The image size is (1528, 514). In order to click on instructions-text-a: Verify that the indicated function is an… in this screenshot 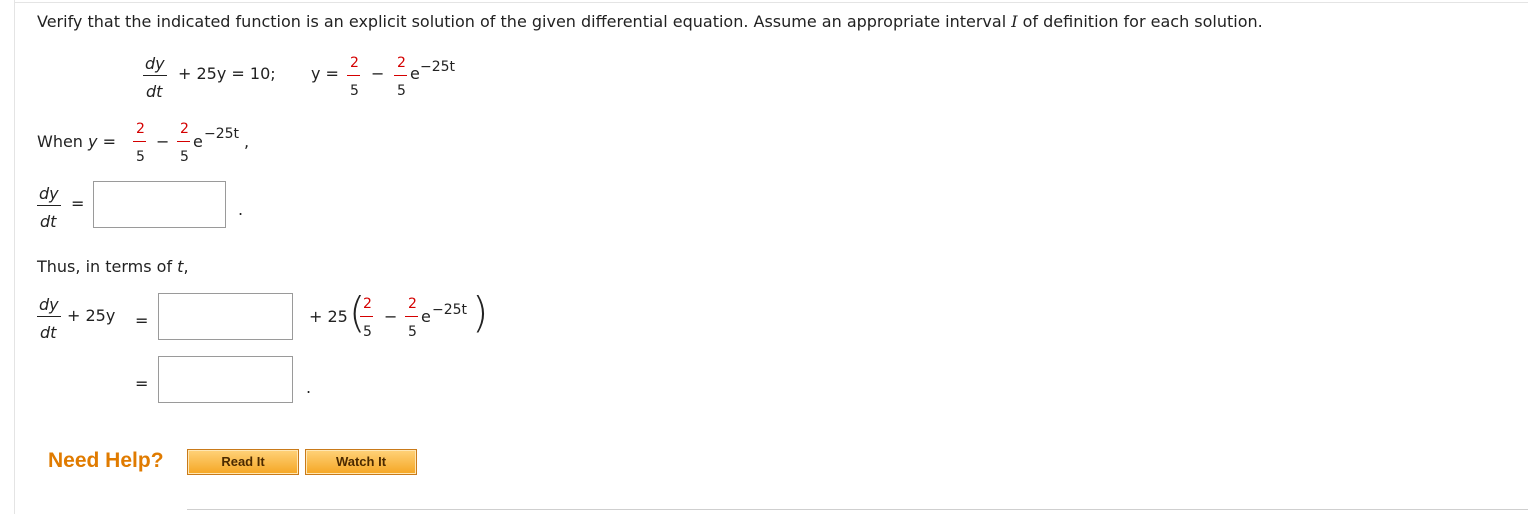, I will do `click(524, 21)`.